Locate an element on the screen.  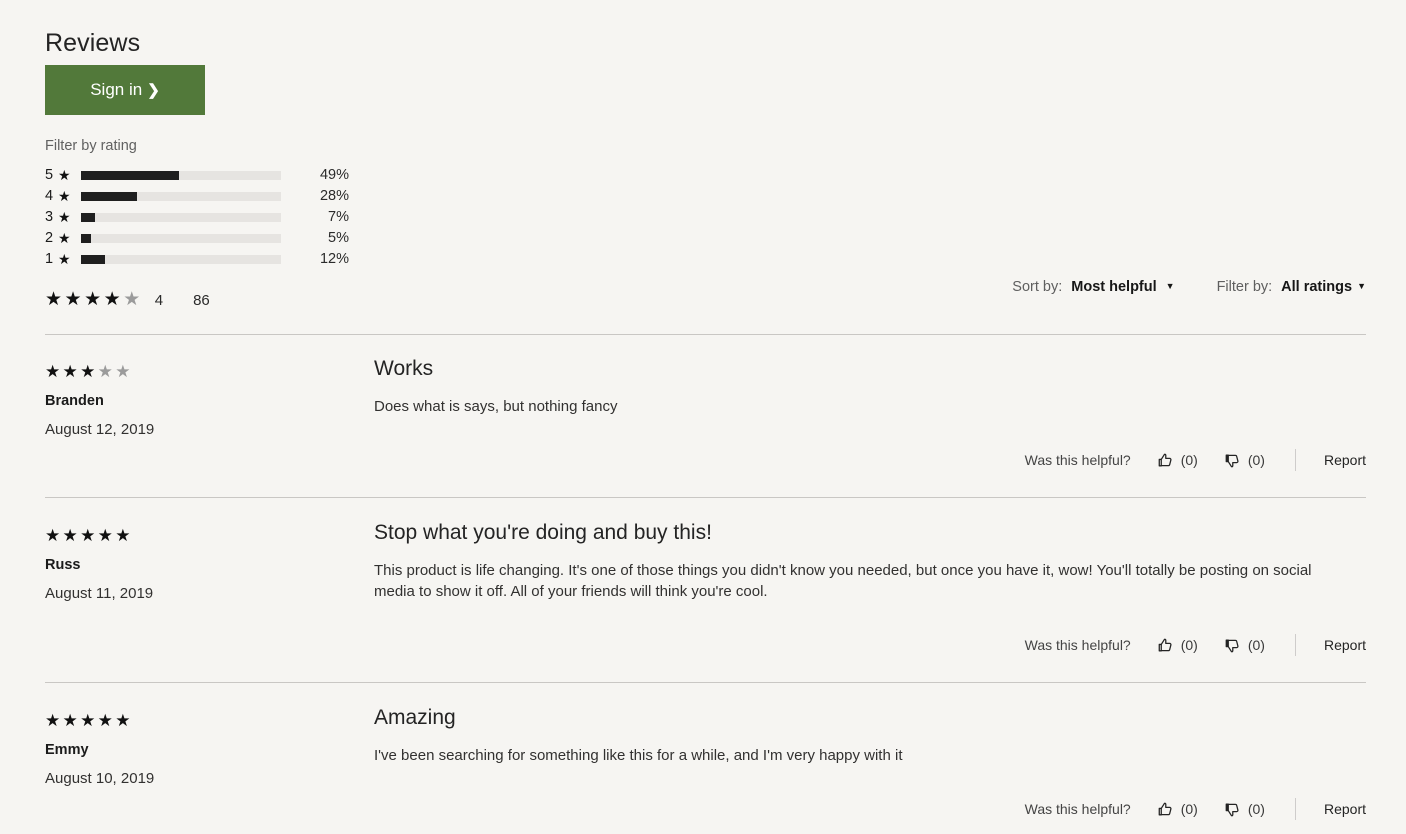
review-meta: ★★★★★ Russ August 11, 2019 is located at coordinates (195, 564).